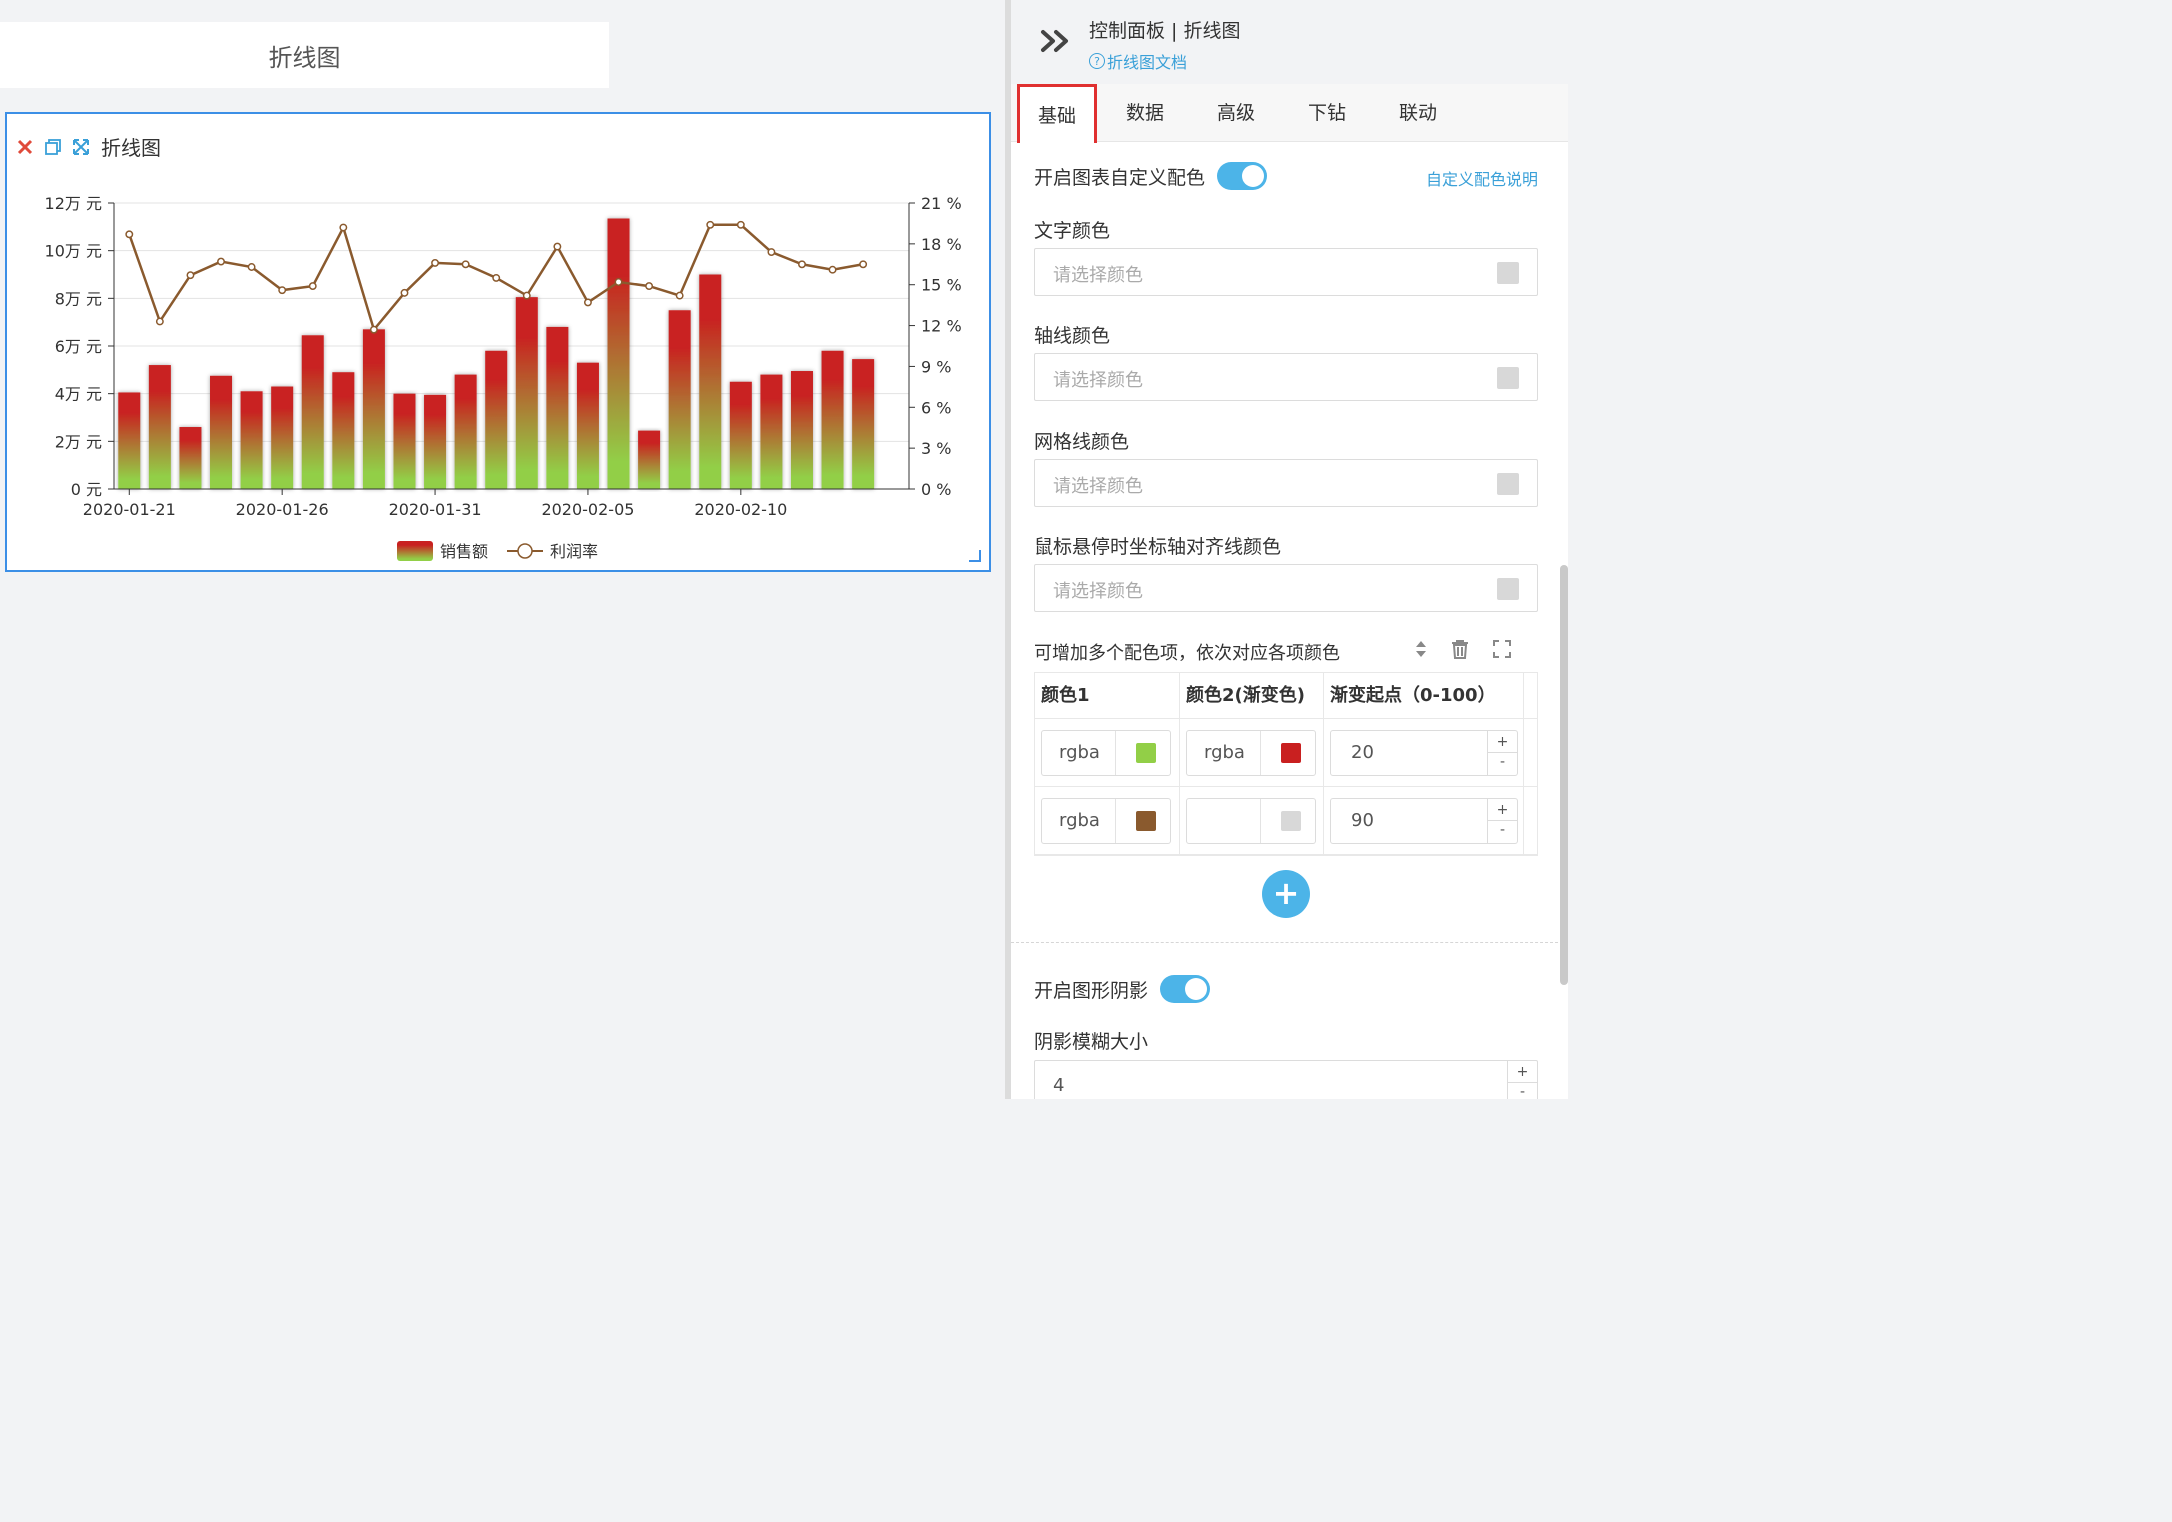  Describe the element at coordinates (1421, 651) in the screenshot. I see `sort-icon` at that location.